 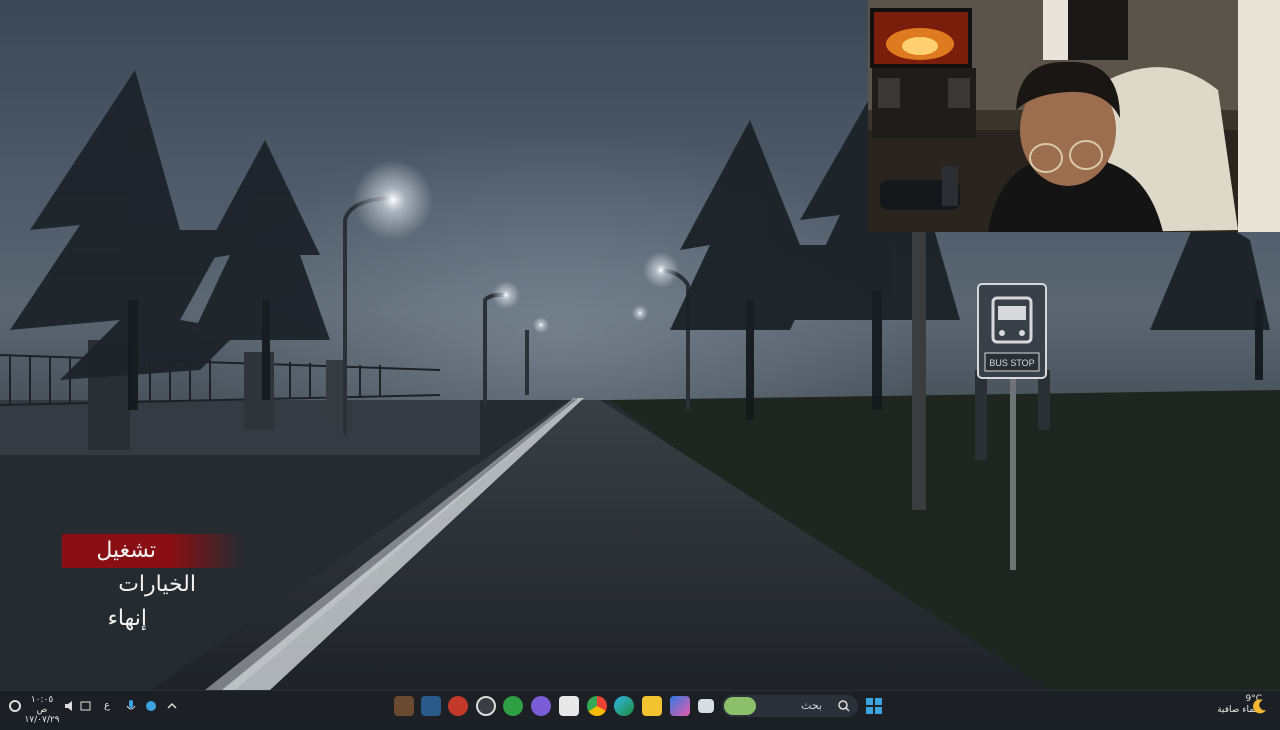 I want to click on speaker-icon, so click(x=70, y=706).